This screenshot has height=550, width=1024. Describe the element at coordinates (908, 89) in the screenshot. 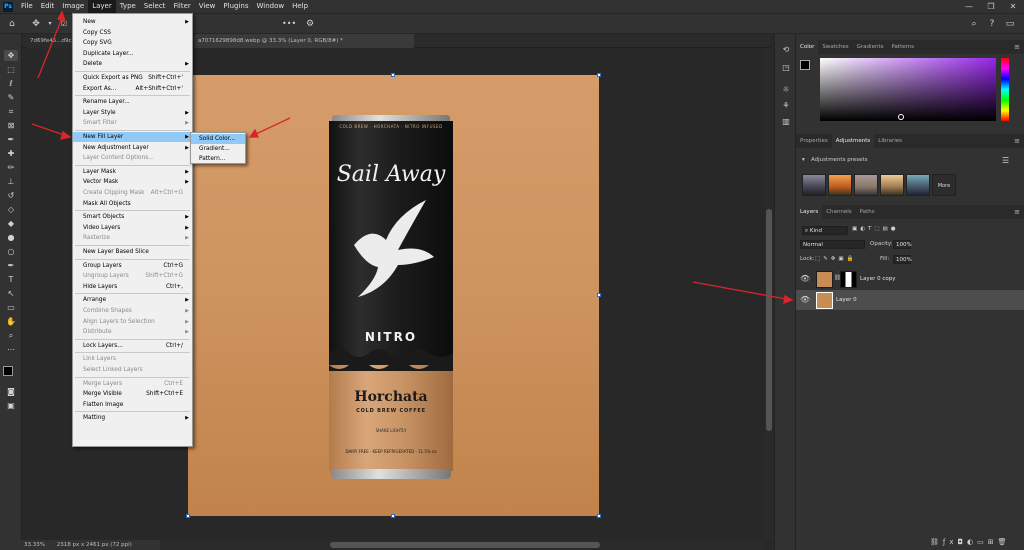

I see `color-picker-field` at that location.